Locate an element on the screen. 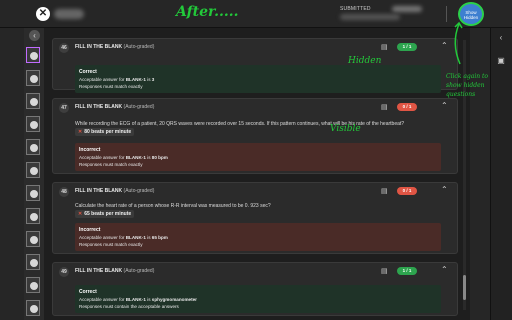 The width and height of the screenshot is (512, 320). annotation-hidden: Hidden is located at coordinates (365, 61).